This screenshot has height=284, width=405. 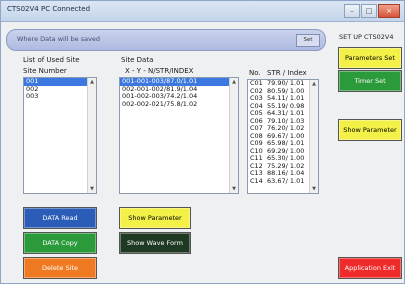 What do you see at coordinates (233, 135) in the screenshot?
I see `site-data-scrollbar: ▲ ▼` at bounding box center [233, 135].